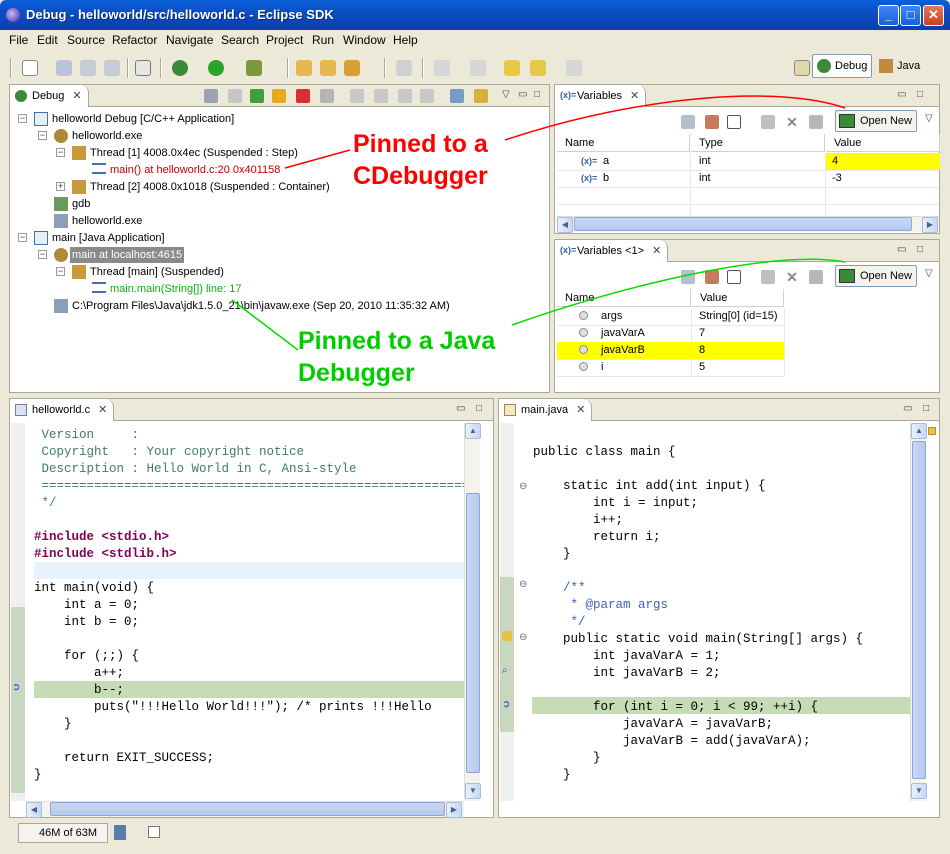  What do you see at coordinates (356, 373) in the screenshot?
I see `annotation-java-line2: Debugger` at bounding box center [356, 373].